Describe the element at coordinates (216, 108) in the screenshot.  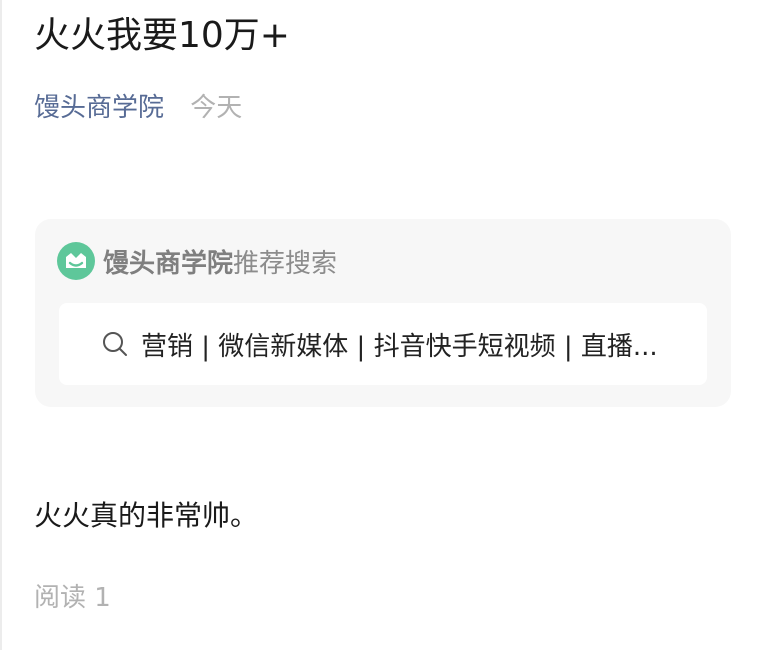
I see `publish-date: 今天` at that location.